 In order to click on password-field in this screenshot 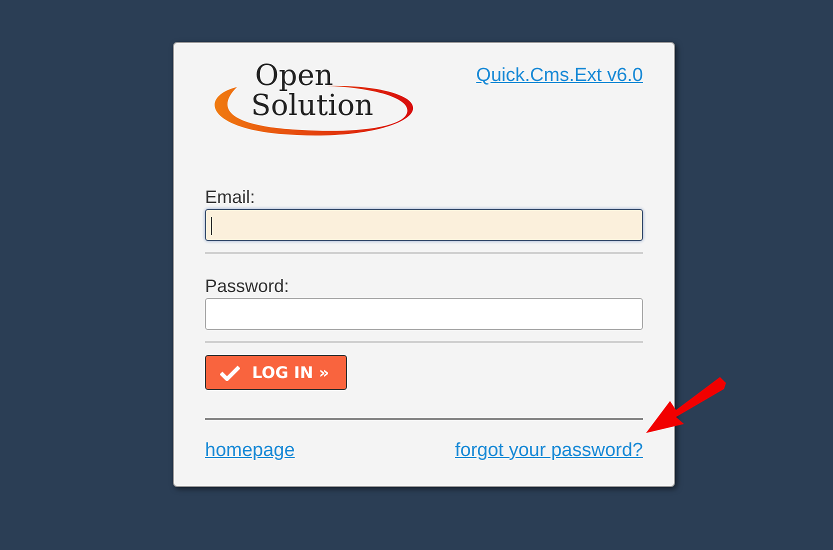, I will do `click(424, 314)`.